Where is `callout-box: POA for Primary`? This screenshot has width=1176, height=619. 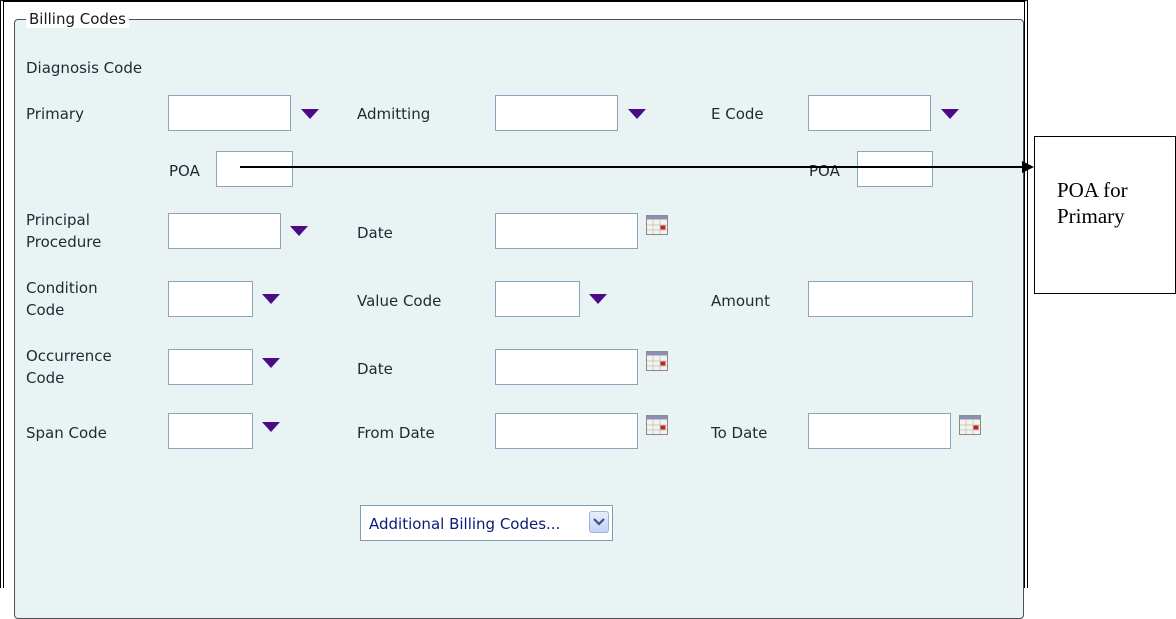 callout-box: POA for Primary is located at coordinates (1105, 215).